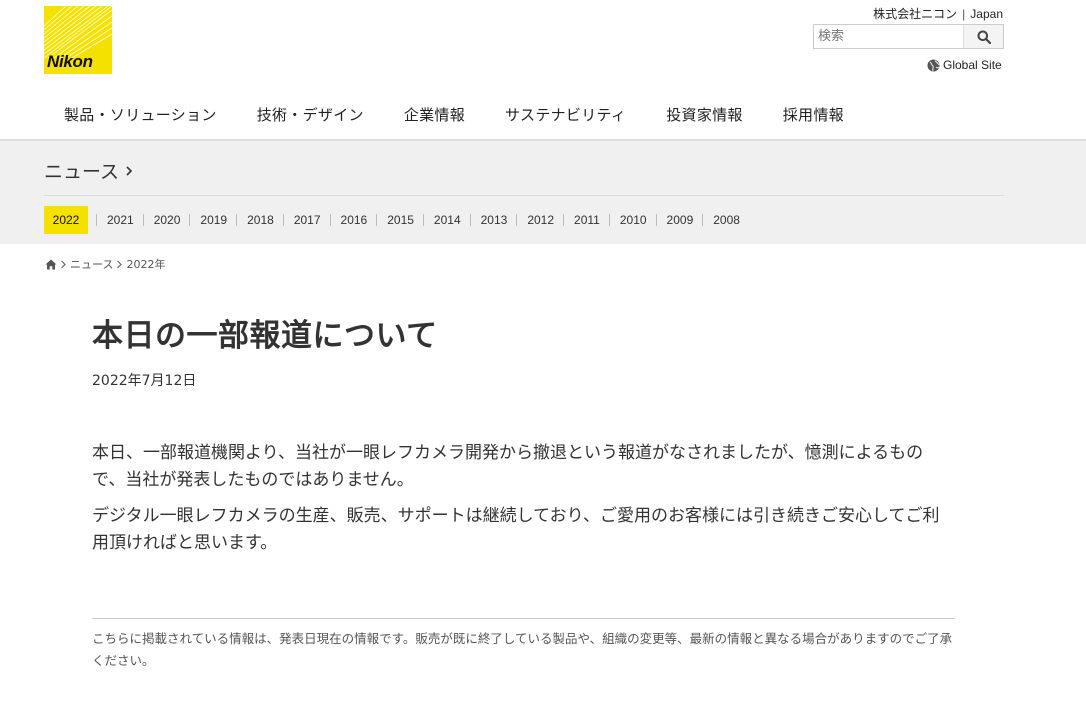  What do you see at coordinates (523, 618) in the screenshot?
I see `note-divider` at bounding box center [523, 618].